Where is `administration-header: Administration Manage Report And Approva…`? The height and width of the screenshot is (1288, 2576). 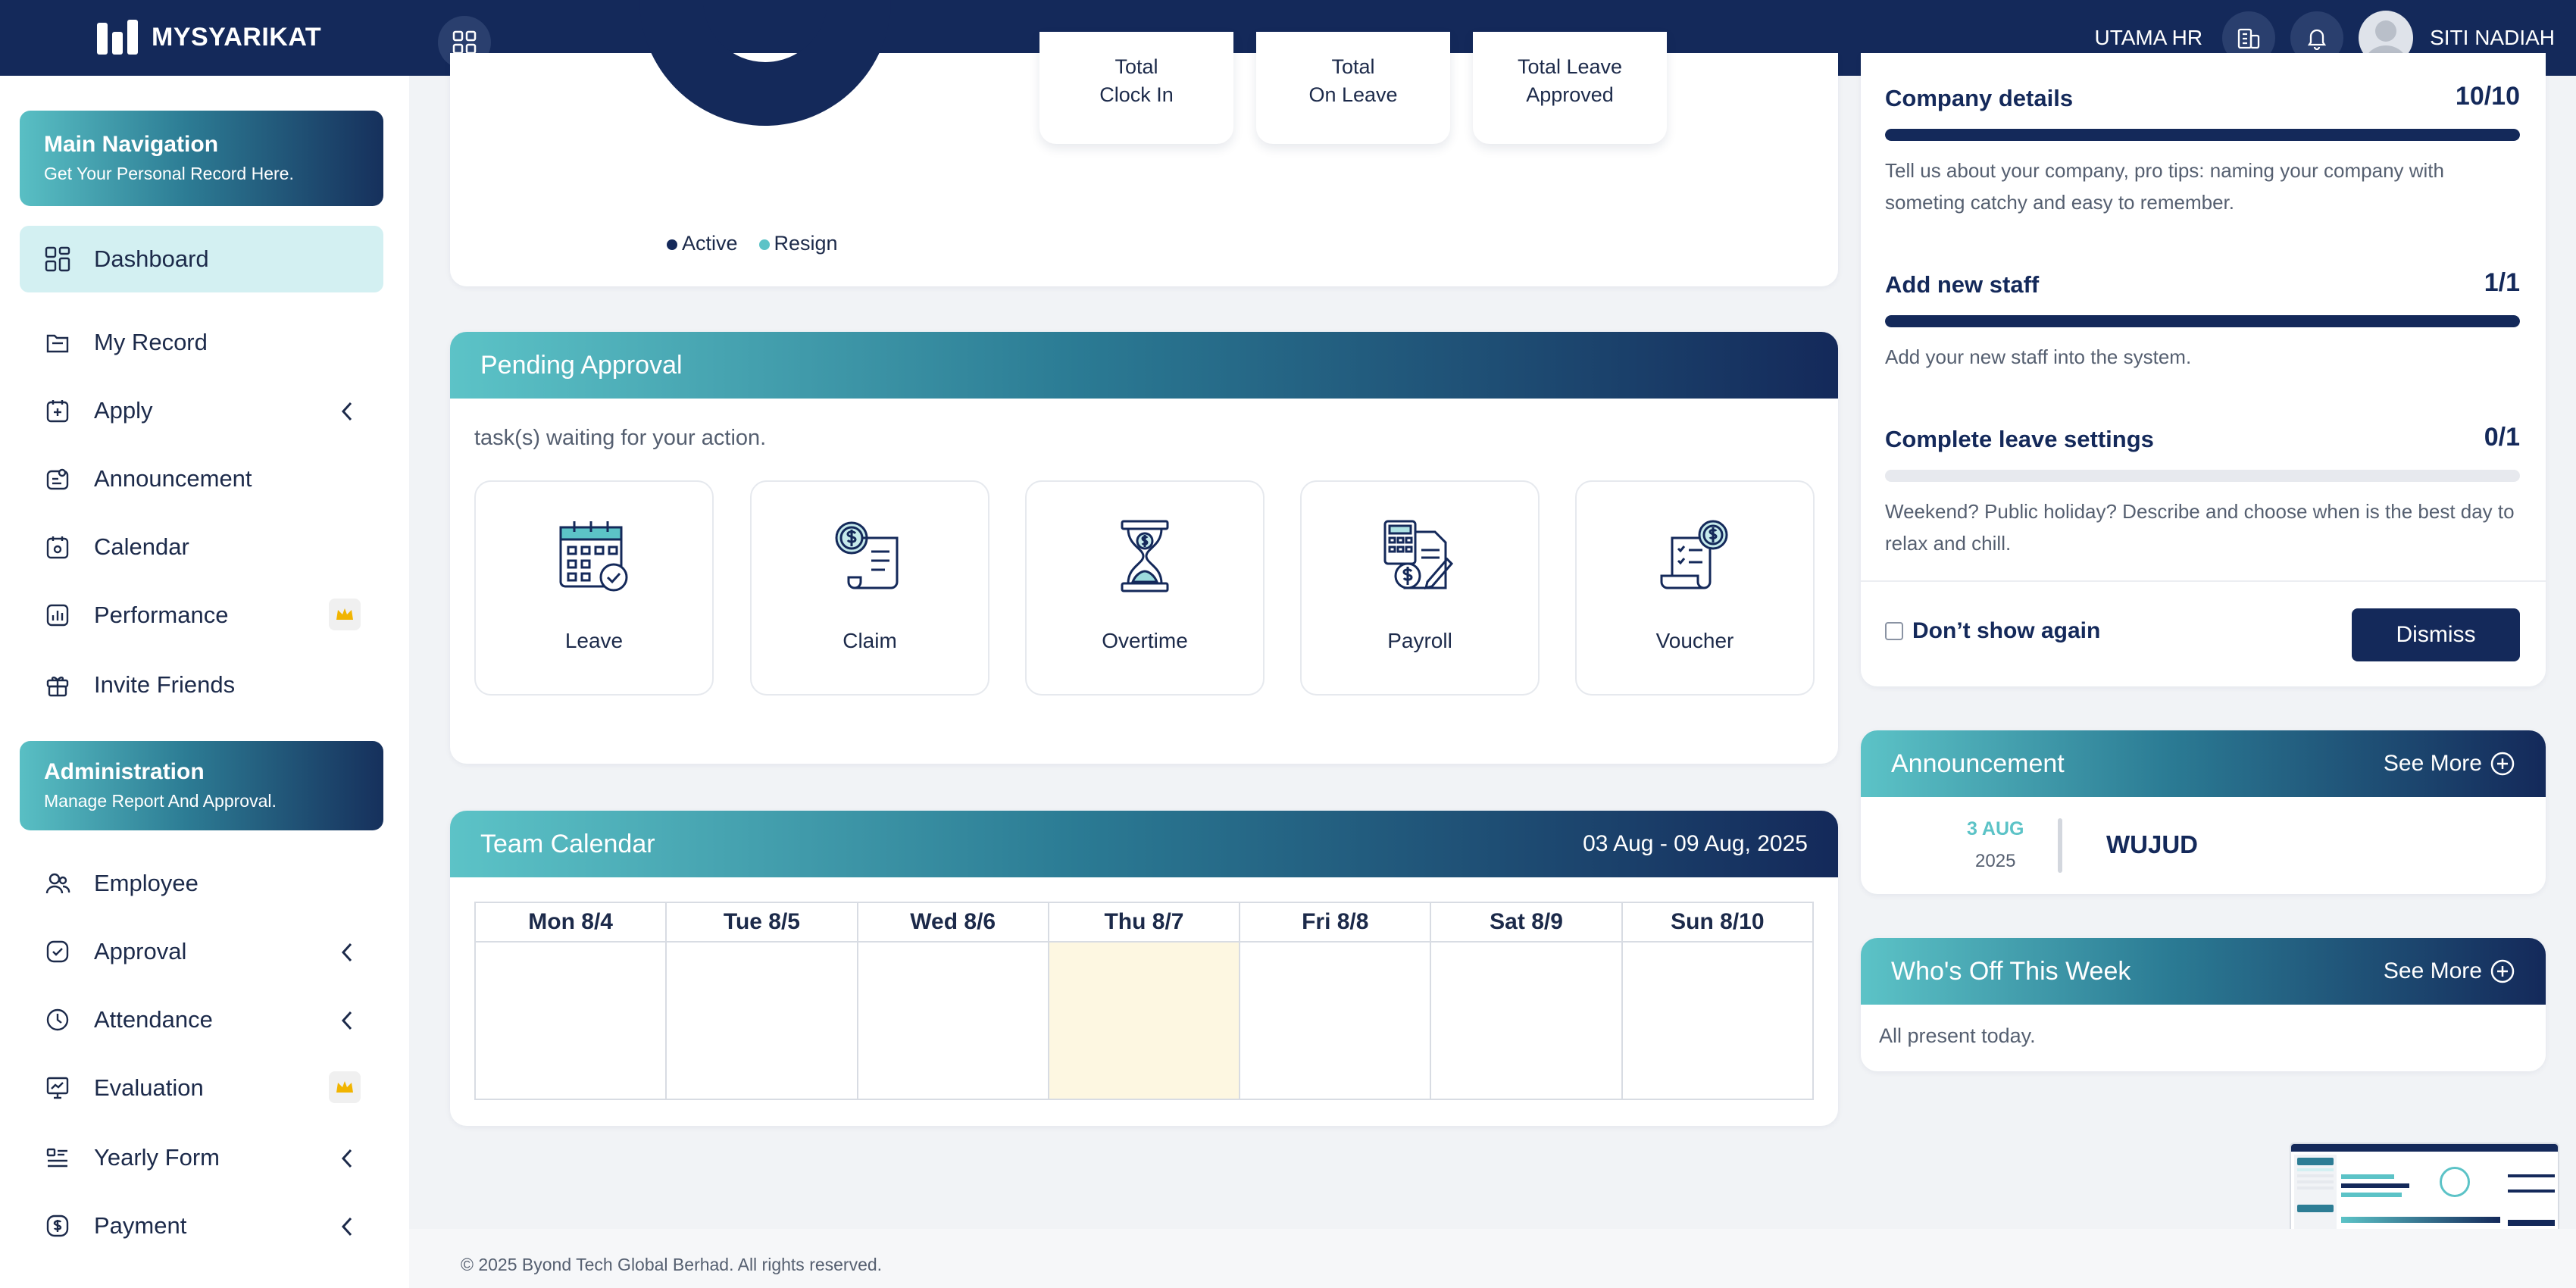 administration-header: Administration Manage Report And Approva… is located at coordinates (202, 785).